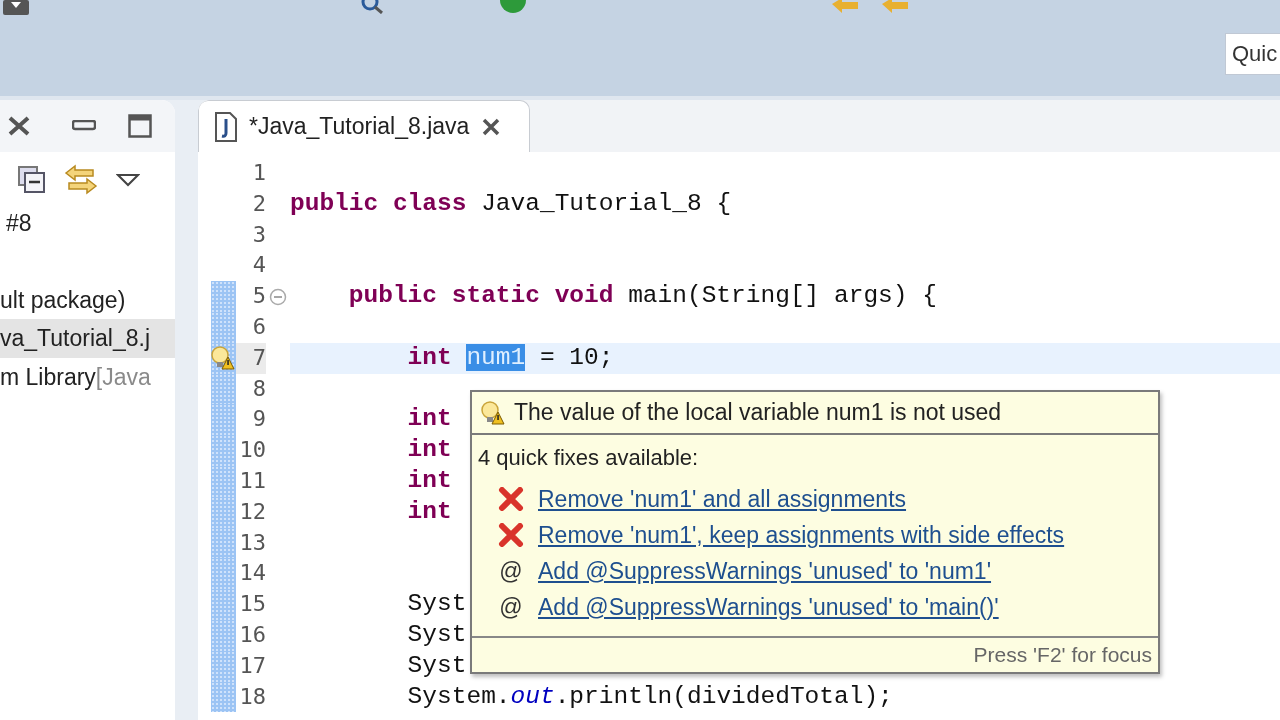 The height and width of the screenshot is (720, 1280). What do you see at coordinates (258, 265) in the screenshot?
I see `line-number: 4` at bounding box center [258, 265].